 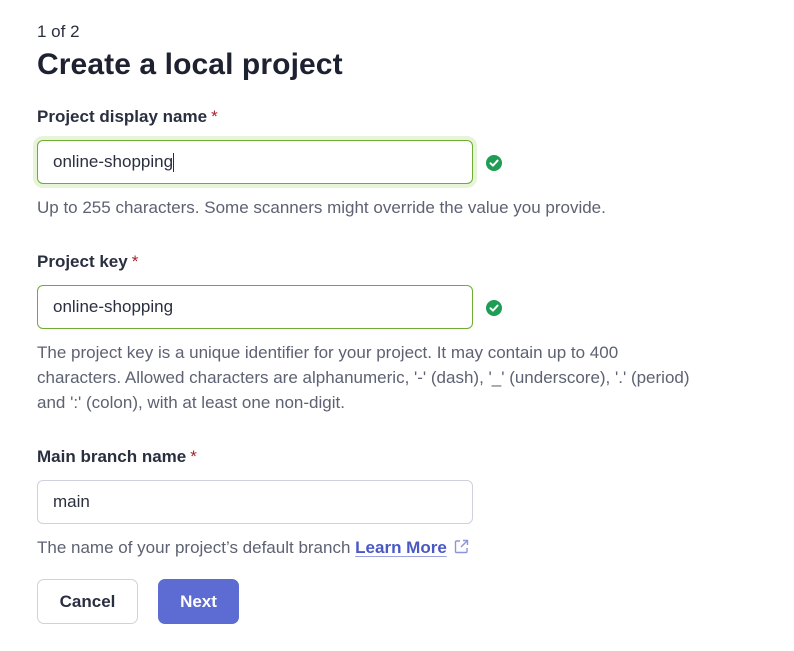 What do you see at coordinates (122, 116) in the screenshot?
I see `display-name-label-text: Project display name` at bounding box center [122, 116].